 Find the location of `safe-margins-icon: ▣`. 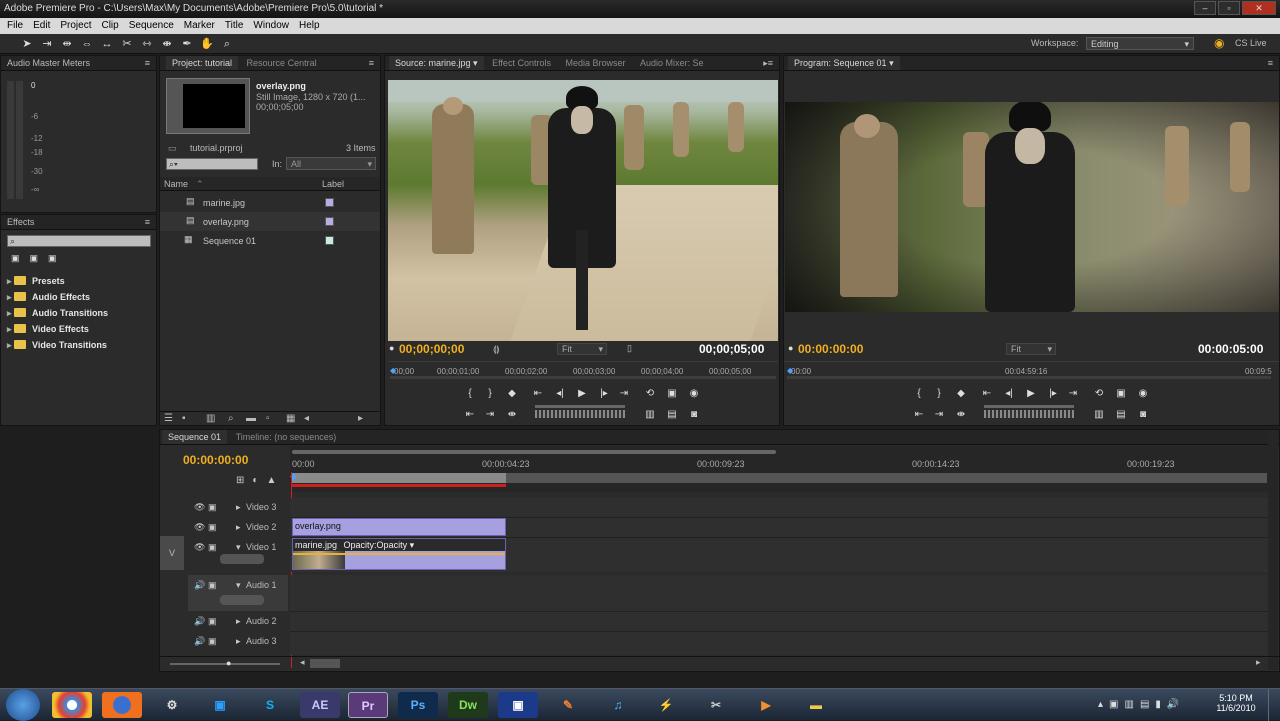

safe-margins-icon: ▣ is located at coordinates (1121, 394).